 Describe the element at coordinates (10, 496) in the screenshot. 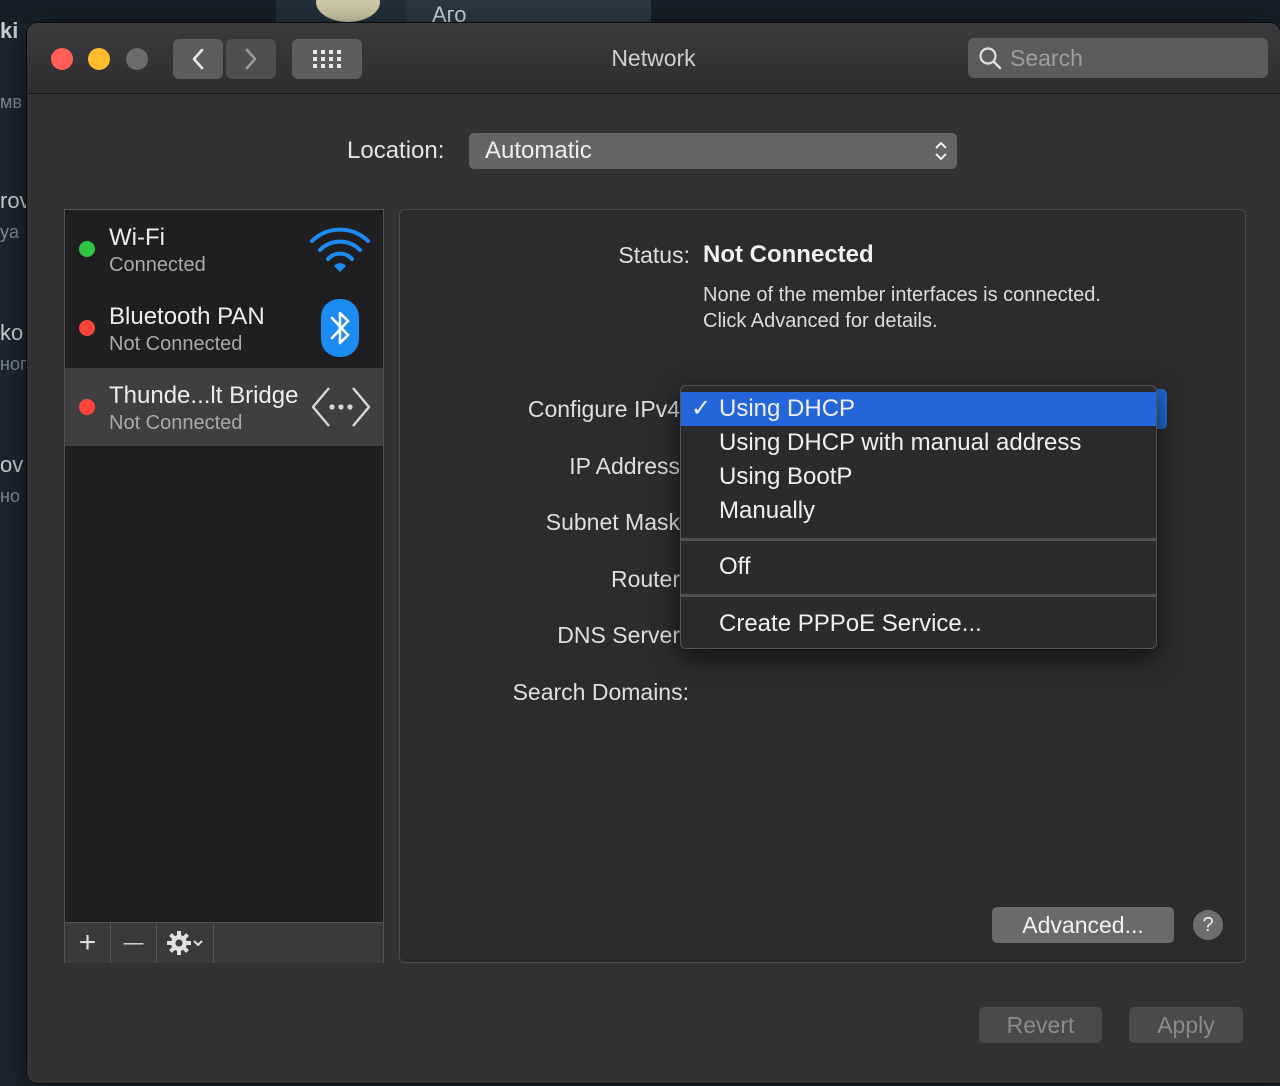

I see `background-text-fragment: но` at that location.